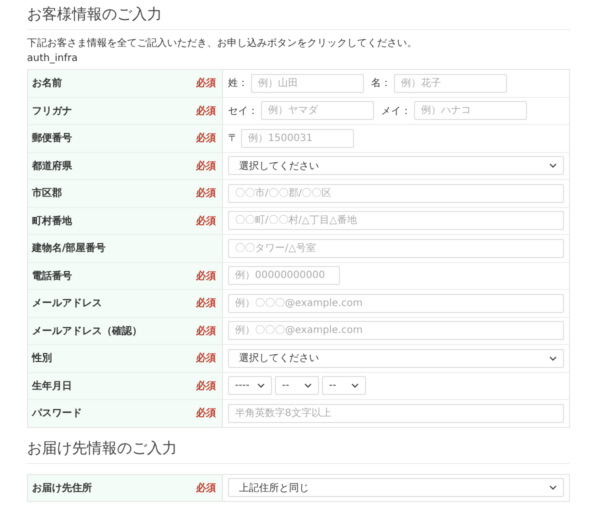 The width and height of the screenshot is (596, 519). I want to click on input-field: 〇〇町/〇〇村/△丁目△番地, so click(396, 220).